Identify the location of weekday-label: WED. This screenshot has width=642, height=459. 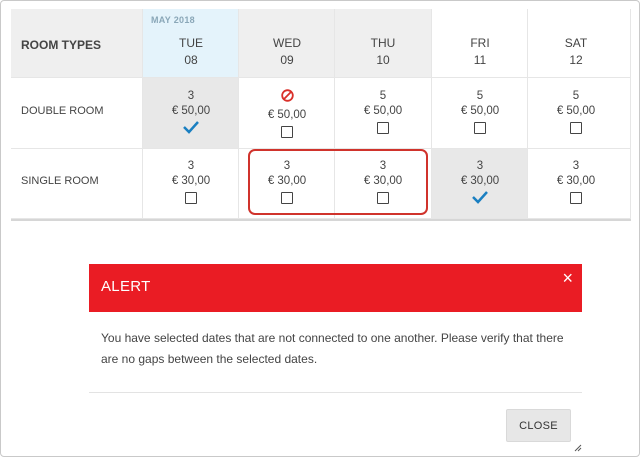
(287, 43).